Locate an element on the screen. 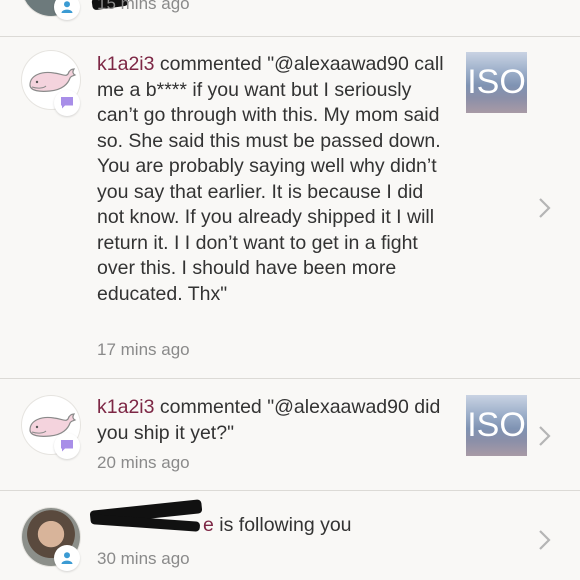  timestamp: 30 mins ago is located at coordinates (143, 558).